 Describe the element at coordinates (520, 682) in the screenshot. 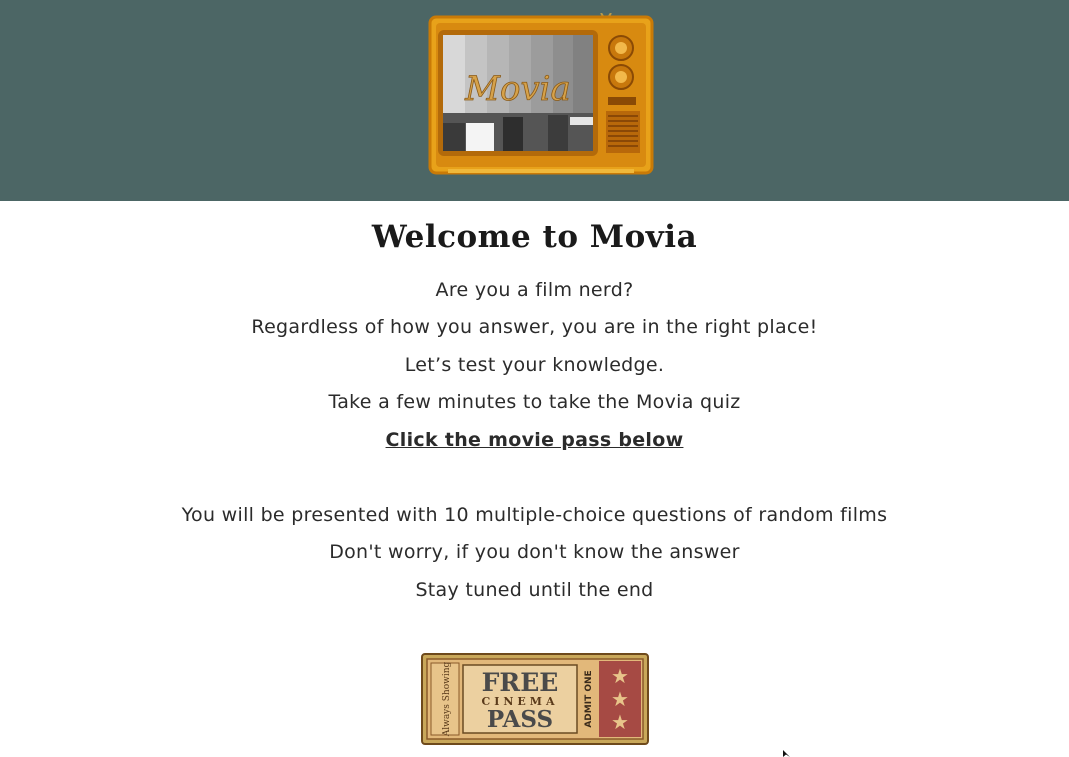

I see `ticket-free: FREE` at that location.